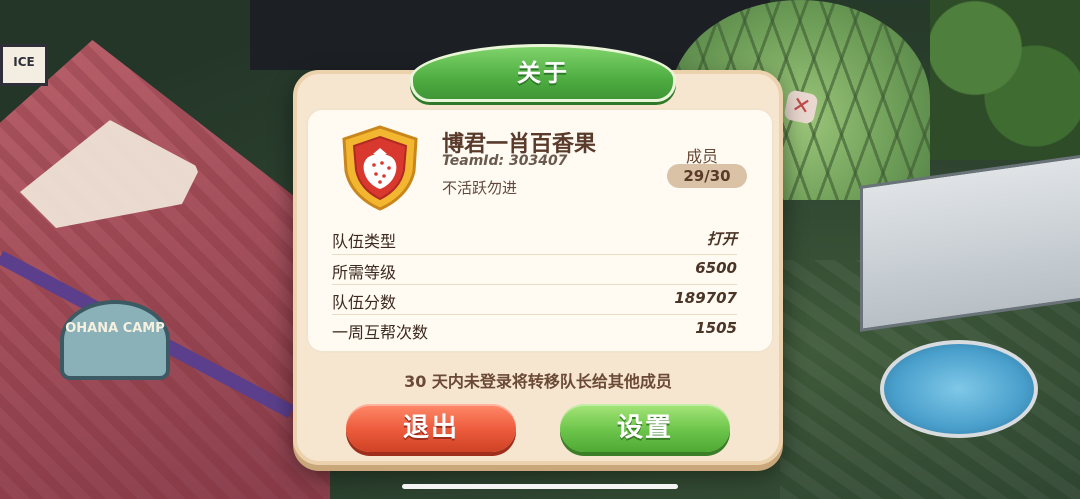 Image resolution: width=1080 pixels, height=499 pixels. What do you see at coordinates (534, 272) in the screenshot?
I see `stat-row-required-level: 所需等级 6500` at bounding box center [534, 272].